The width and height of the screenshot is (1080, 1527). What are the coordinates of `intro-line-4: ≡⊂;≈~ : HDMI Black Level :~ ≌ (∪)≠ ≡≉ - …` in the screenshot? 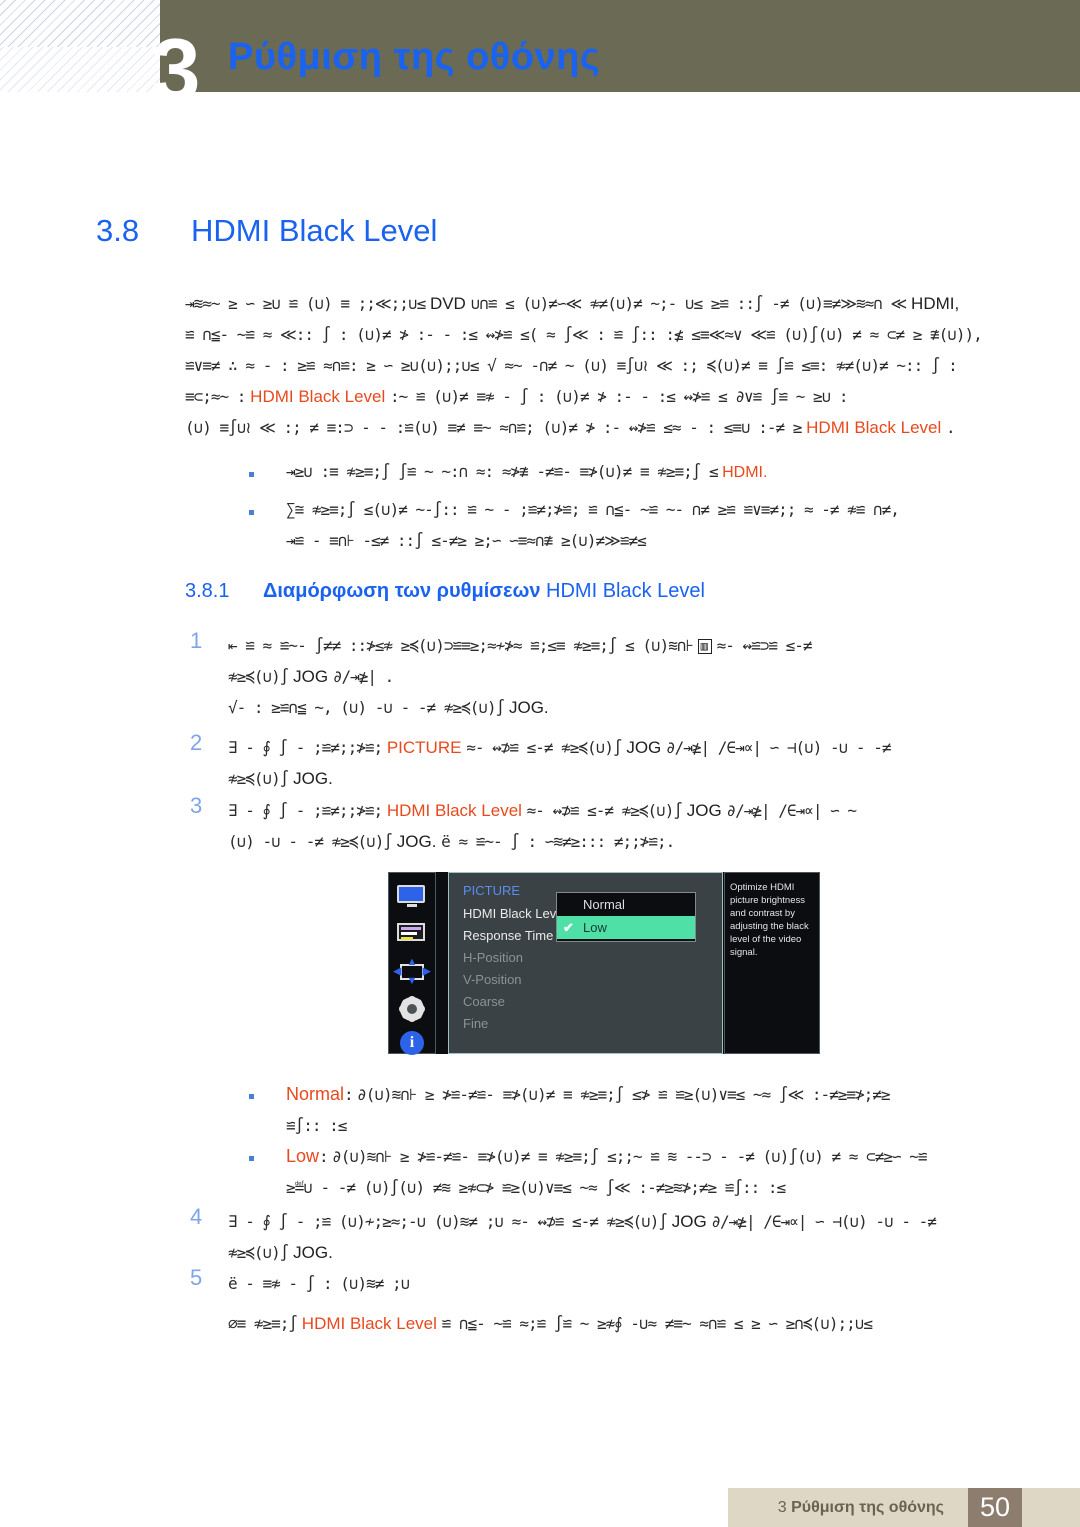 It's located at (517, 396).